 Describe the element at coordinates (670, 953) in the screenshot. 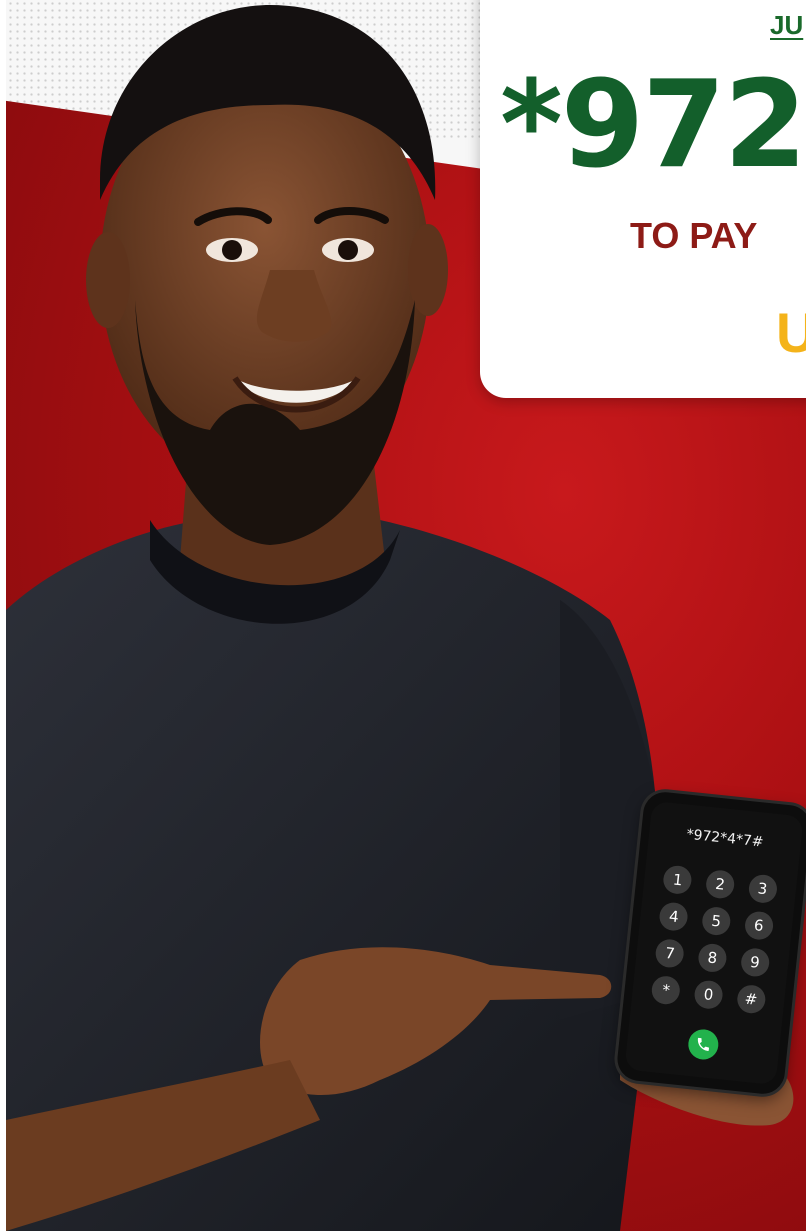

I see `key-7: 7` at that location.